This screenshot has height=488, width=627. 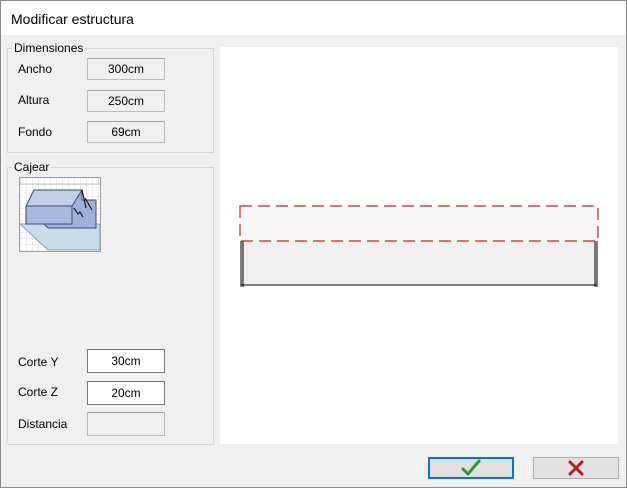 I want to click on altura-label: Altura, so click(x=34, y=100).